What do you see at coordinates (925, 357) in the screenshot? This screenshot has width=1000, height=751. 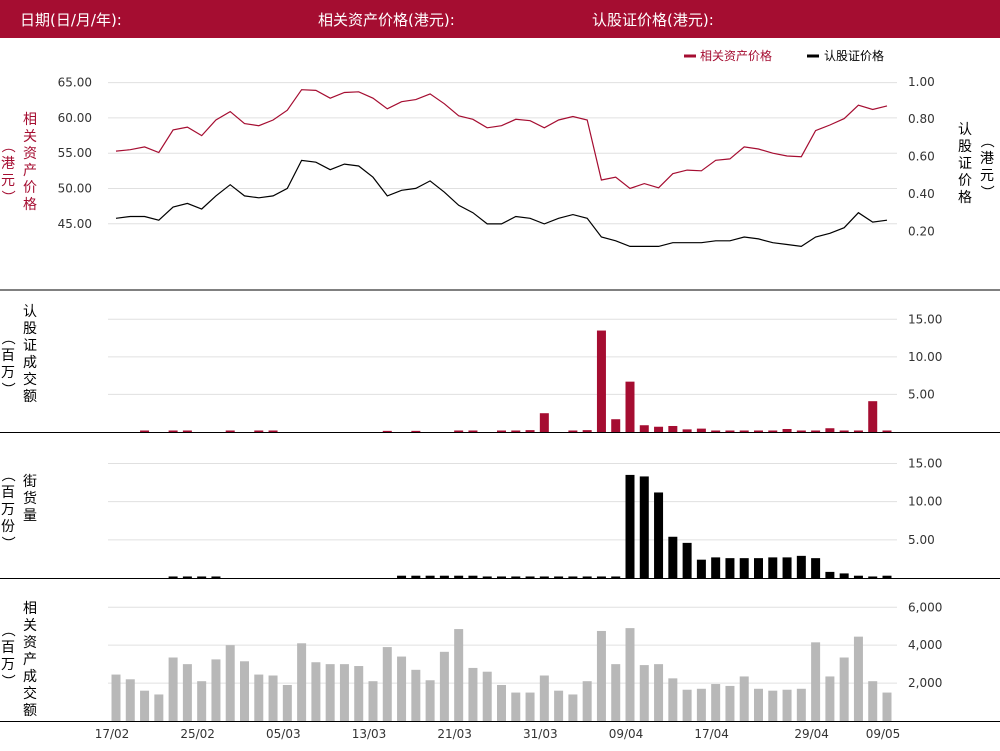 I see `warrant-turnover-tick-label: 10.00` at bounding box center [925, 357].